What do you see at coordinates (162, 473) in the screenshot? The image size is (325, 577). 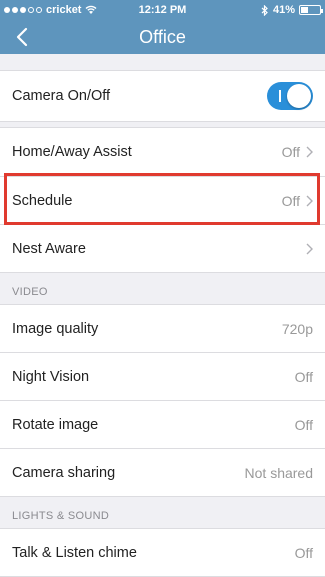 I see `camera-sharing-row: Camera sharing Not shared` at bounding box center [162, 473].